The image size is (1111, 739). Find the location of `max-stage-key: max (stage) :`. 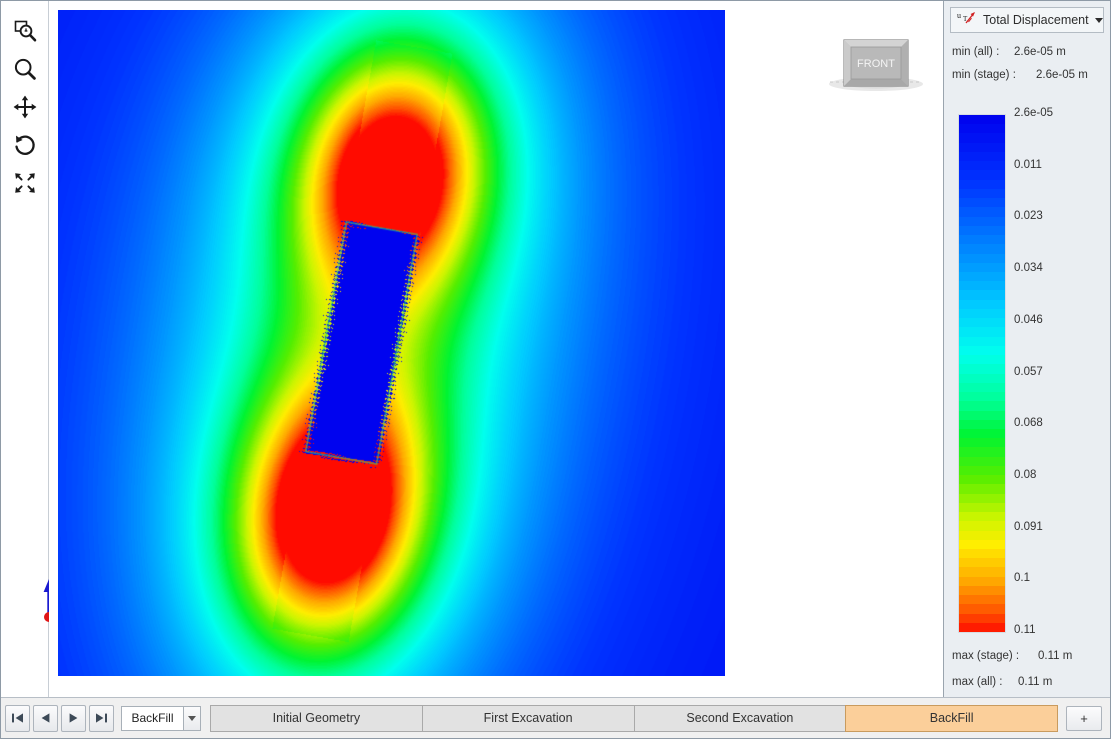

max-stage-key: max (stage) : is located at coordinates (986, 656).